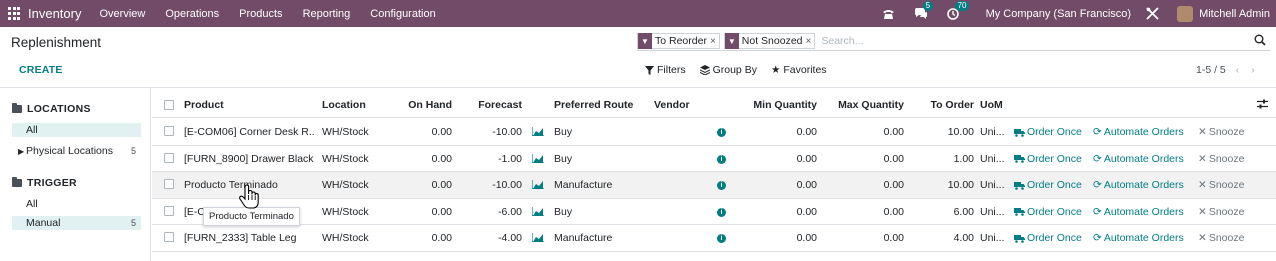  Describe the element at coordinates (1262, 105) in the screenshot. I see `column-settings-icon` at that location.